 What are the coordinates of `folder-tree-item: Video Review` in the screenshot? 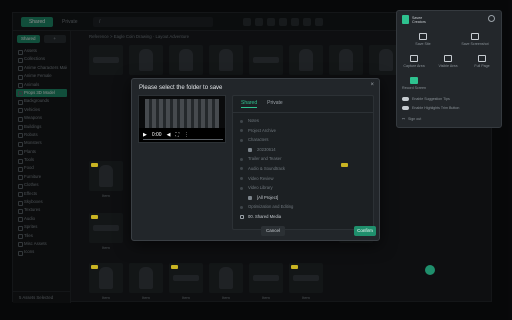 It's located at (303, 179).